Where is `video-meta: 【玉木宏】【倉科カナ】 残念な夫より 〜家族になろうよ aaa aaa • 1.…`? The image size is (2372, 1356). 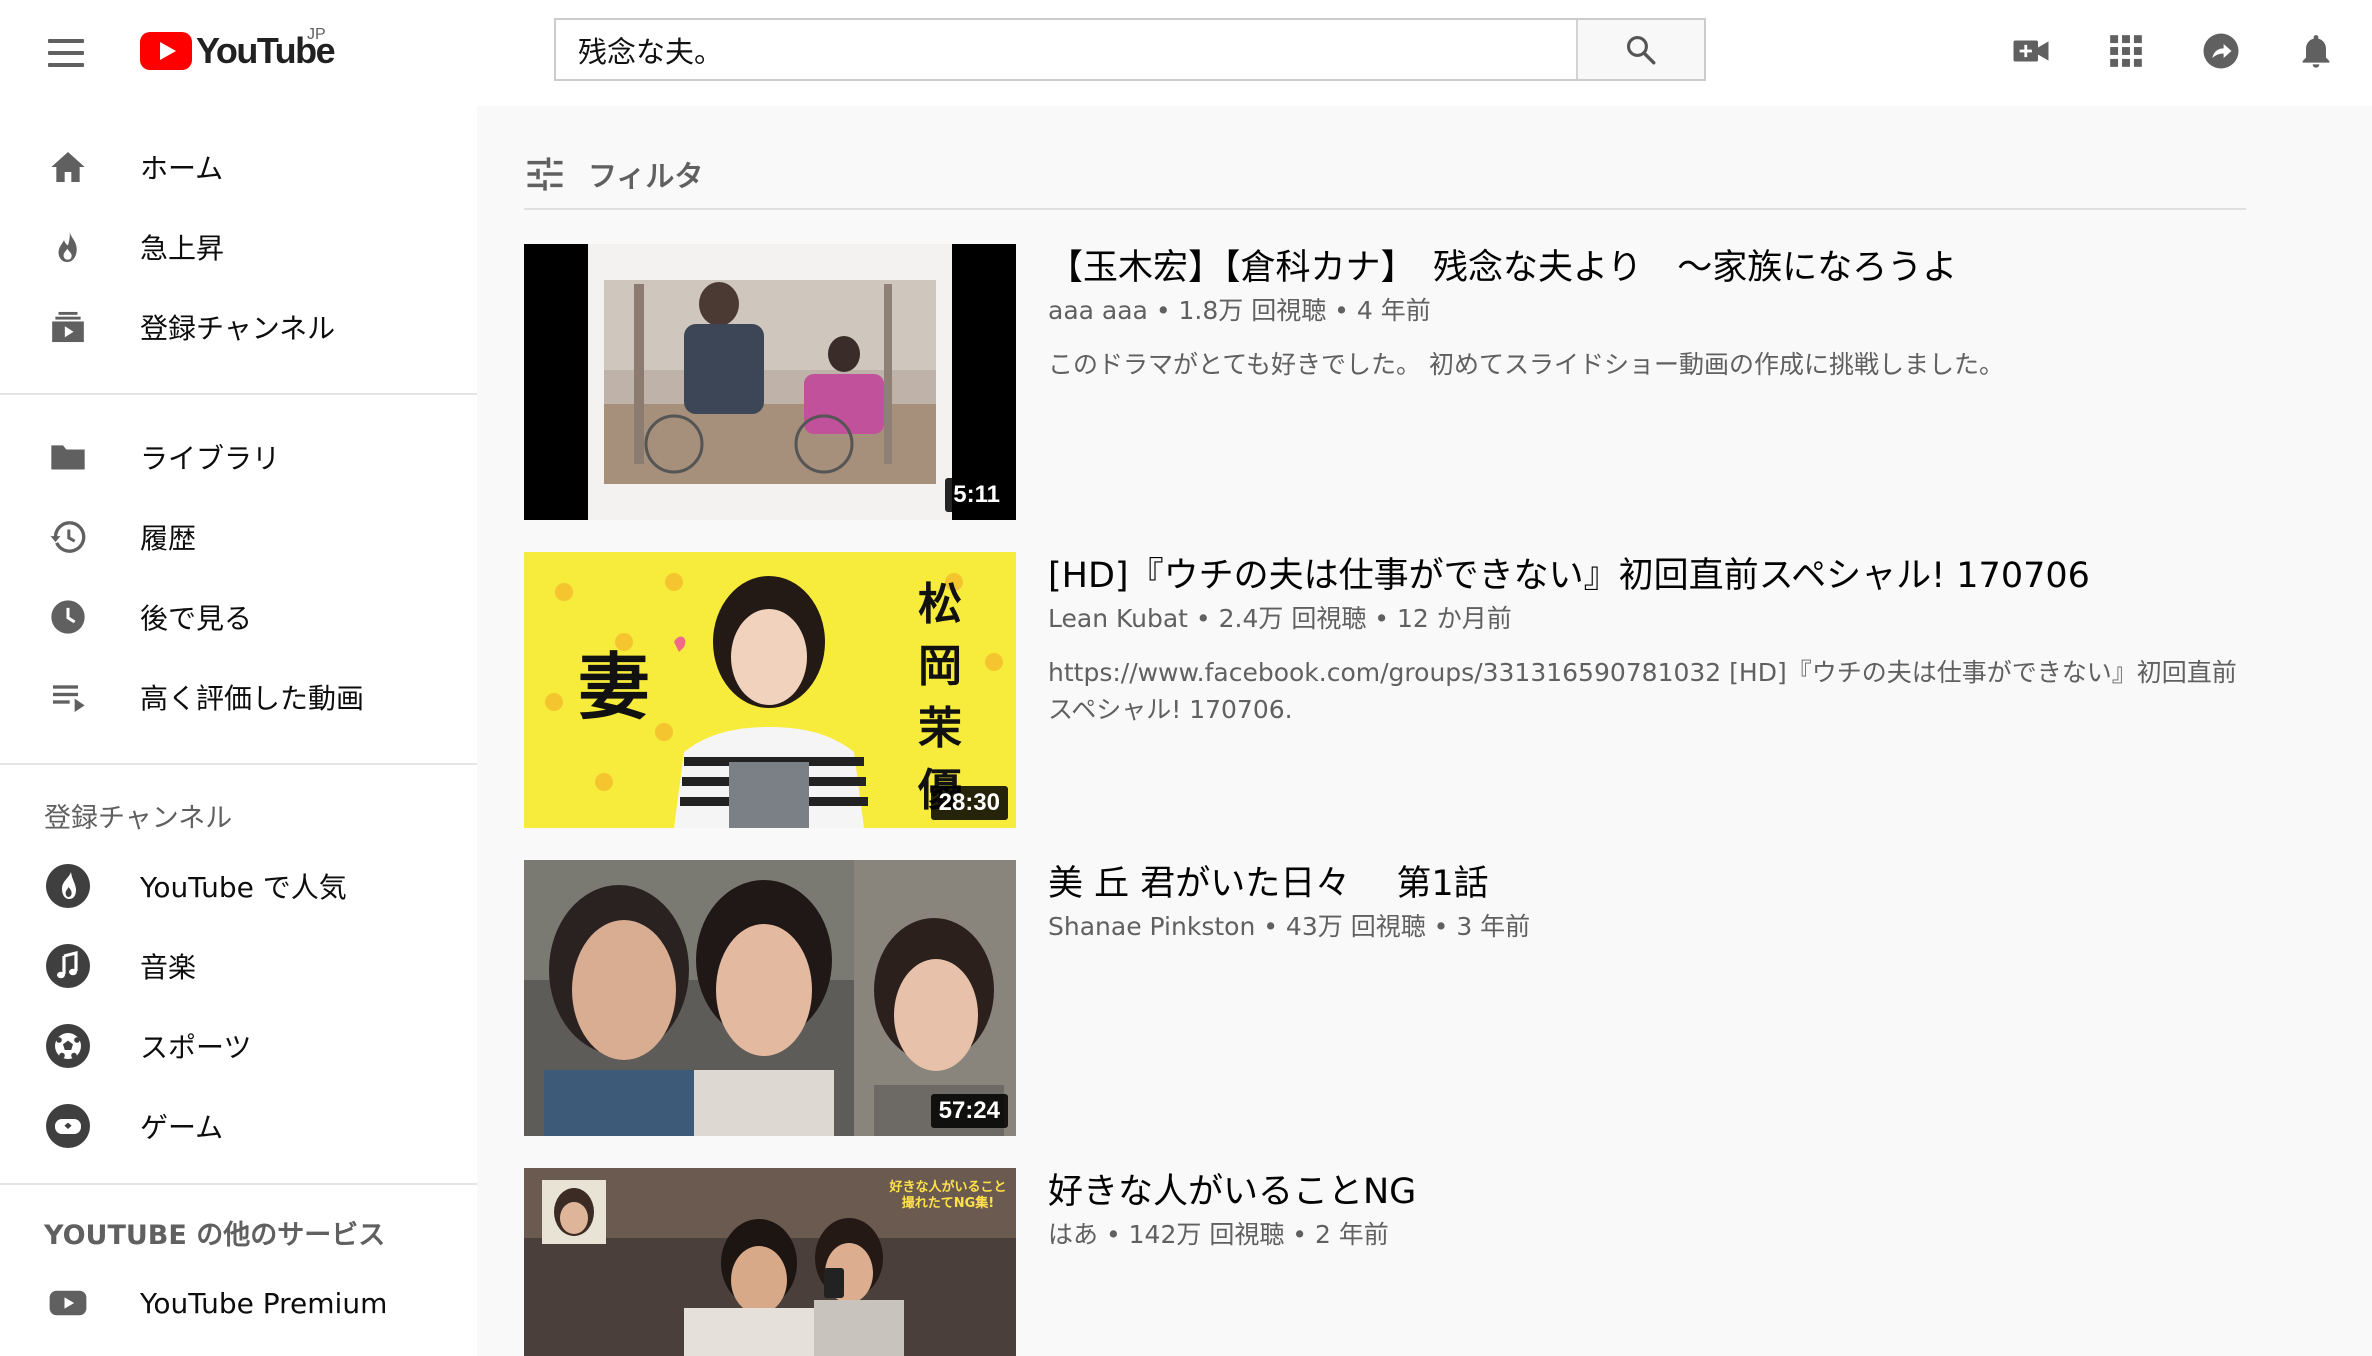 video-meta: 【玉木宏】【倉科カナ】 残念な夫より 〜家族になろうよ aaa aaa • 1.… is located at coordinates (1647, 313).